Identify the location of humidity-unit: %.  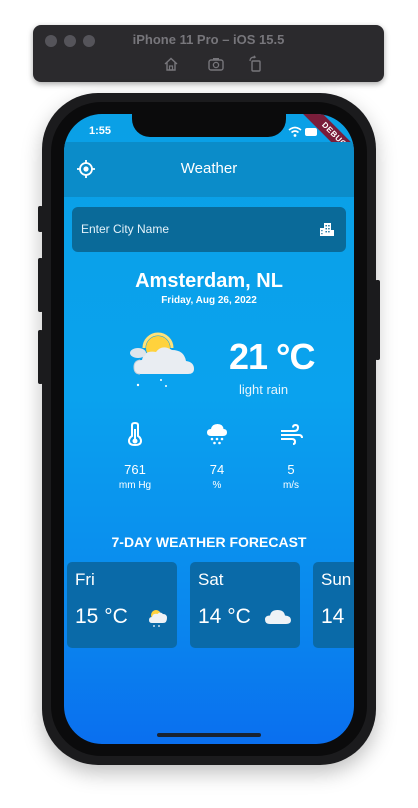
(217, 485).